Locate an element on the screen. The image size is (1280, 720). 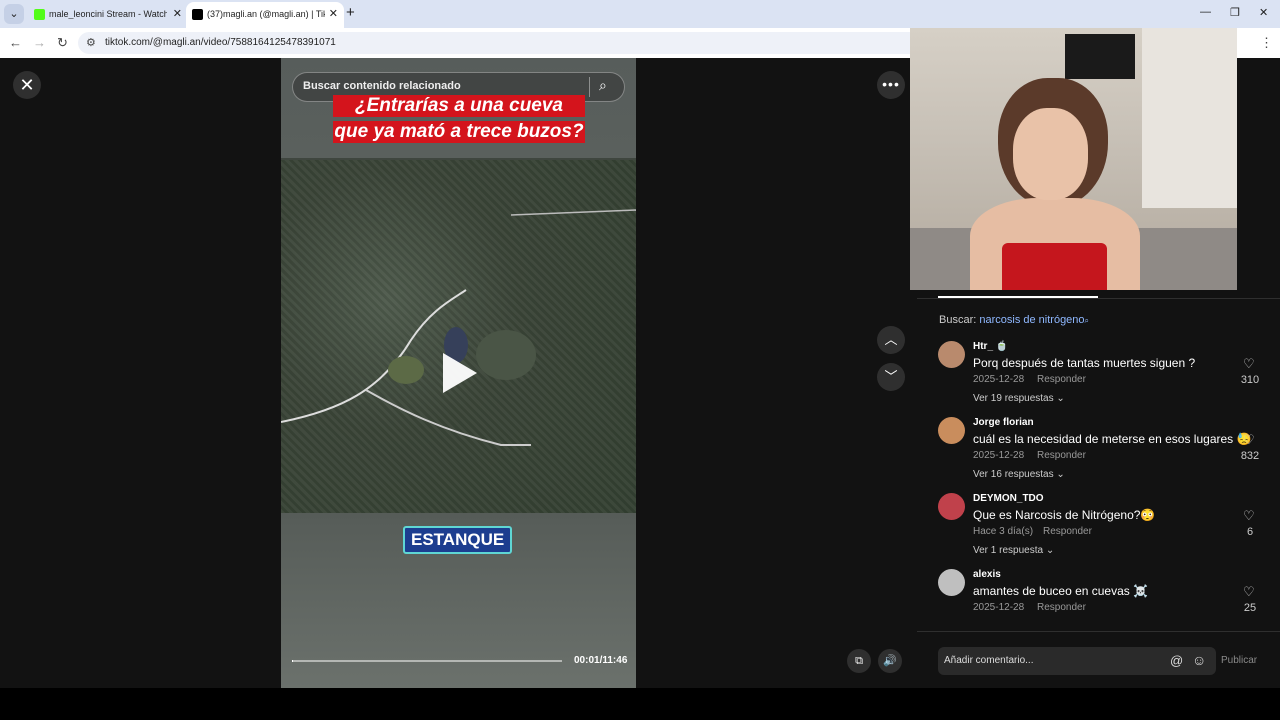
cam-background-tv is located at coordinates (1100, 56).